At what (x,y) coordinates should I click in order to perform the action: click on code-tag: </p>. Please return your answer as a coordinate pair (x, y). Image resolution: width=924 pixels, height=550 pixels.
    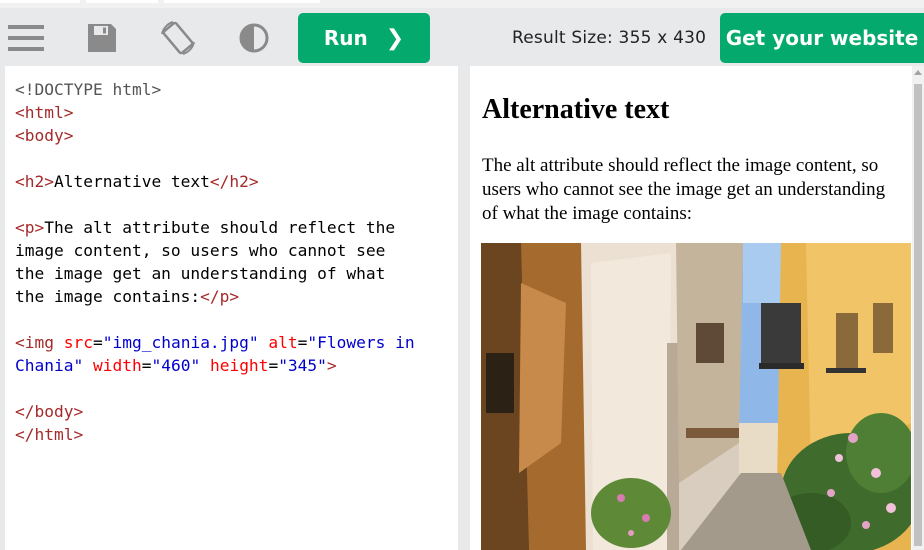
    Looking at the image, I should click on (220, 296).